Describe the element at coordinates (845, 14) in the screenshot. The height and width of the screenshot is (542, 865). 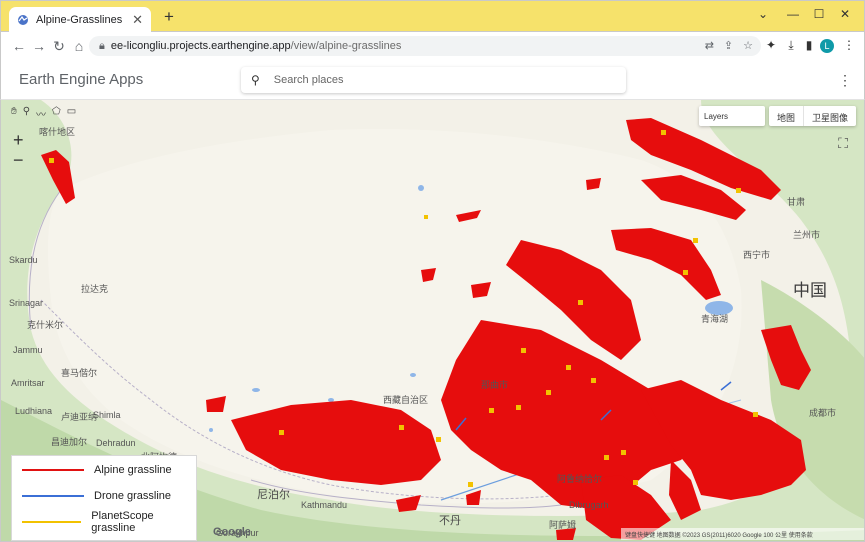
I see `close-window-icon: ✕` at that location.